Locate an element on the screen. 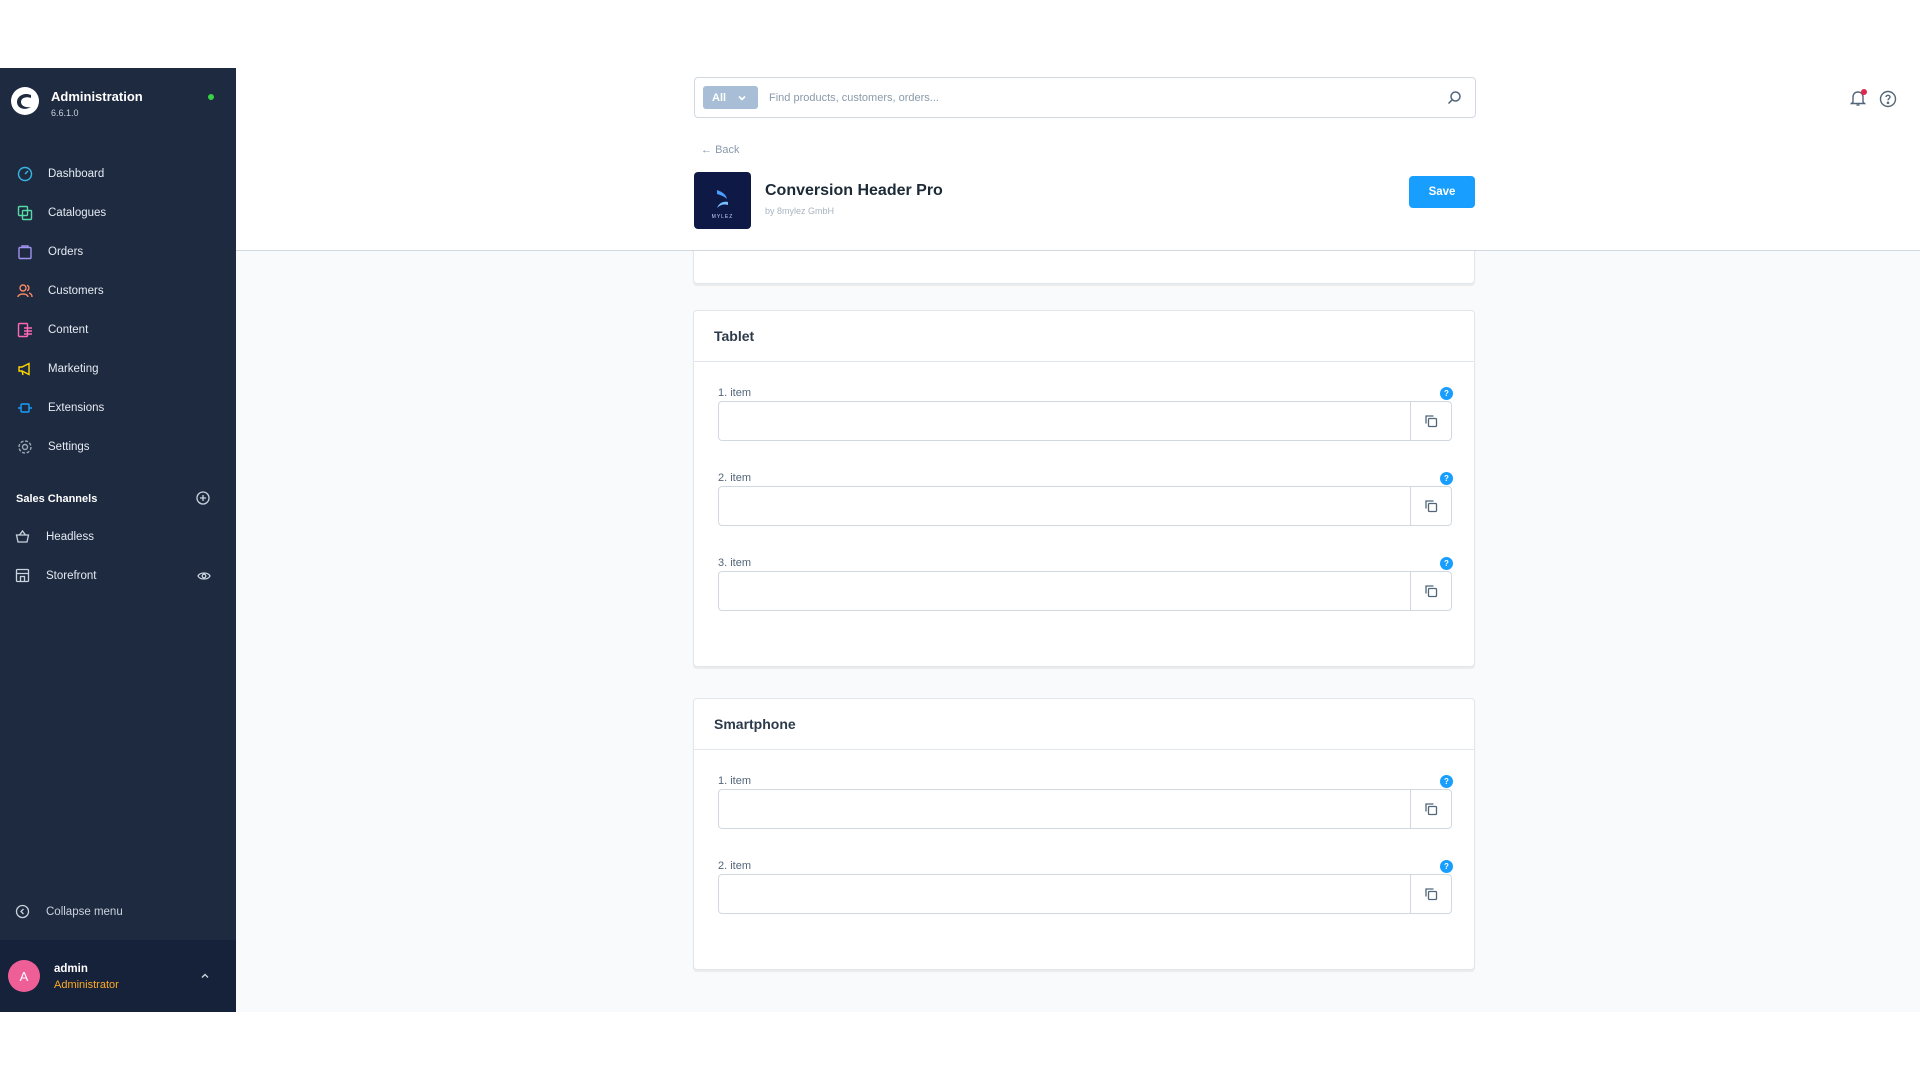 This screenshot has height=1080, width=1920. sales-channel-list: Headless Storefront is located at coordinates (118, 556).